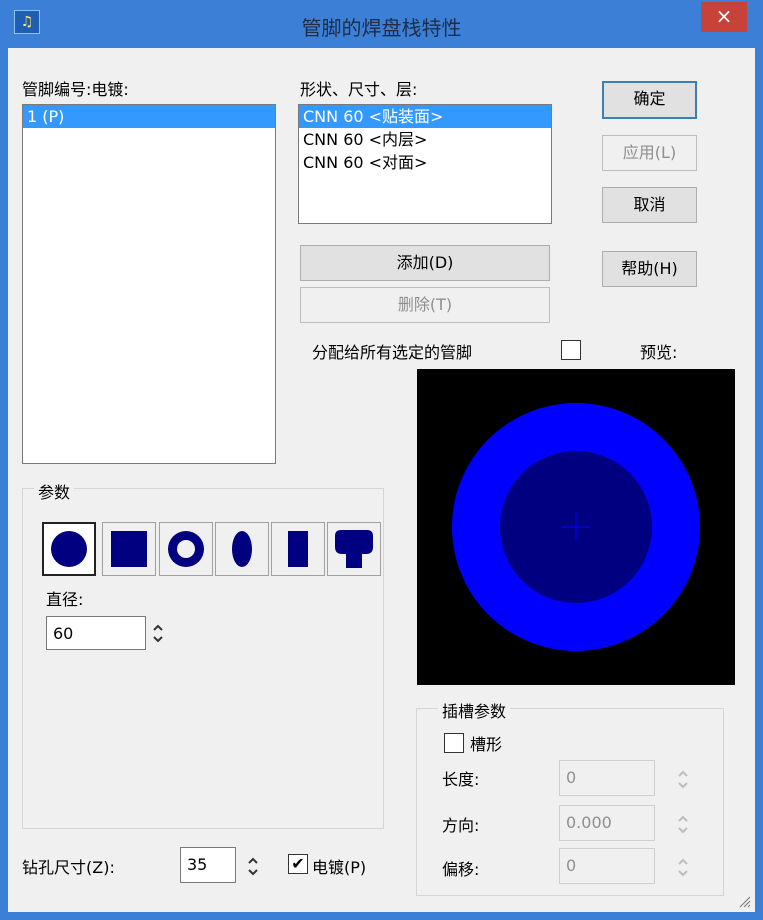 This screenshot has width=763, height=920. What do you see at coordinates (425, 139) in the screenshot?
I see `layer-item-inner: CNN 60 <内层>` at bounding box center [425, 139].